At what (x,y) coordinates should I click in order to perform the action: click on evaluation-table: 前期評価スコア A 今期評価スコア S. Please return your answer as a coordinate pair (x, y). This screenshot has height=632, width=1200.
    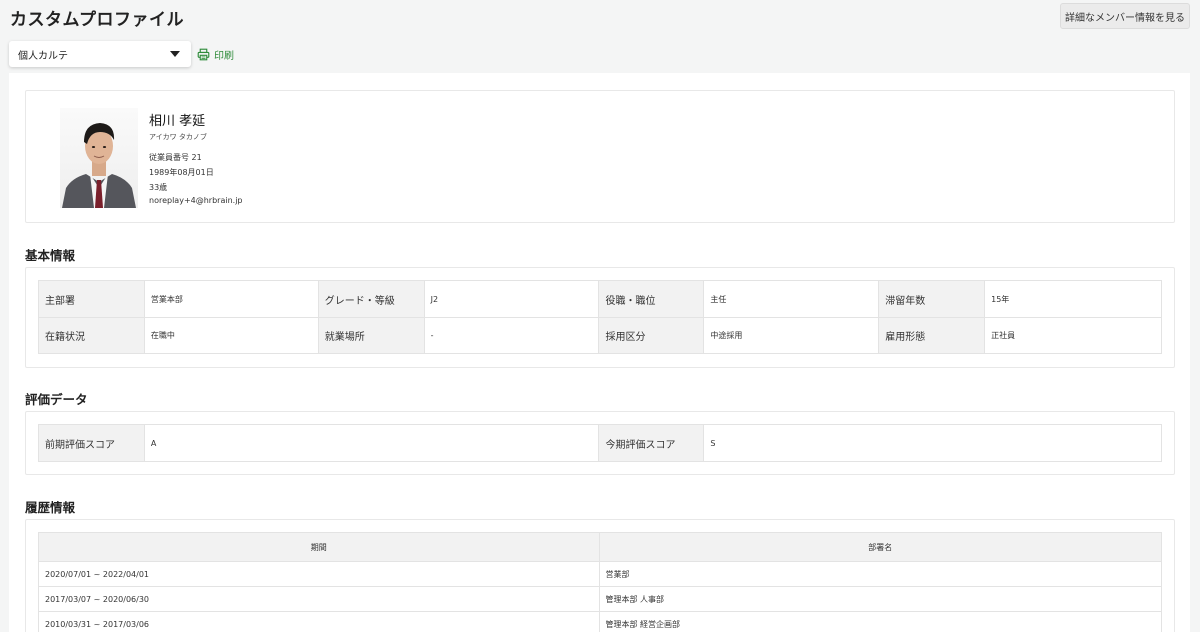
    Looking at the image, I should click on (600, 443).